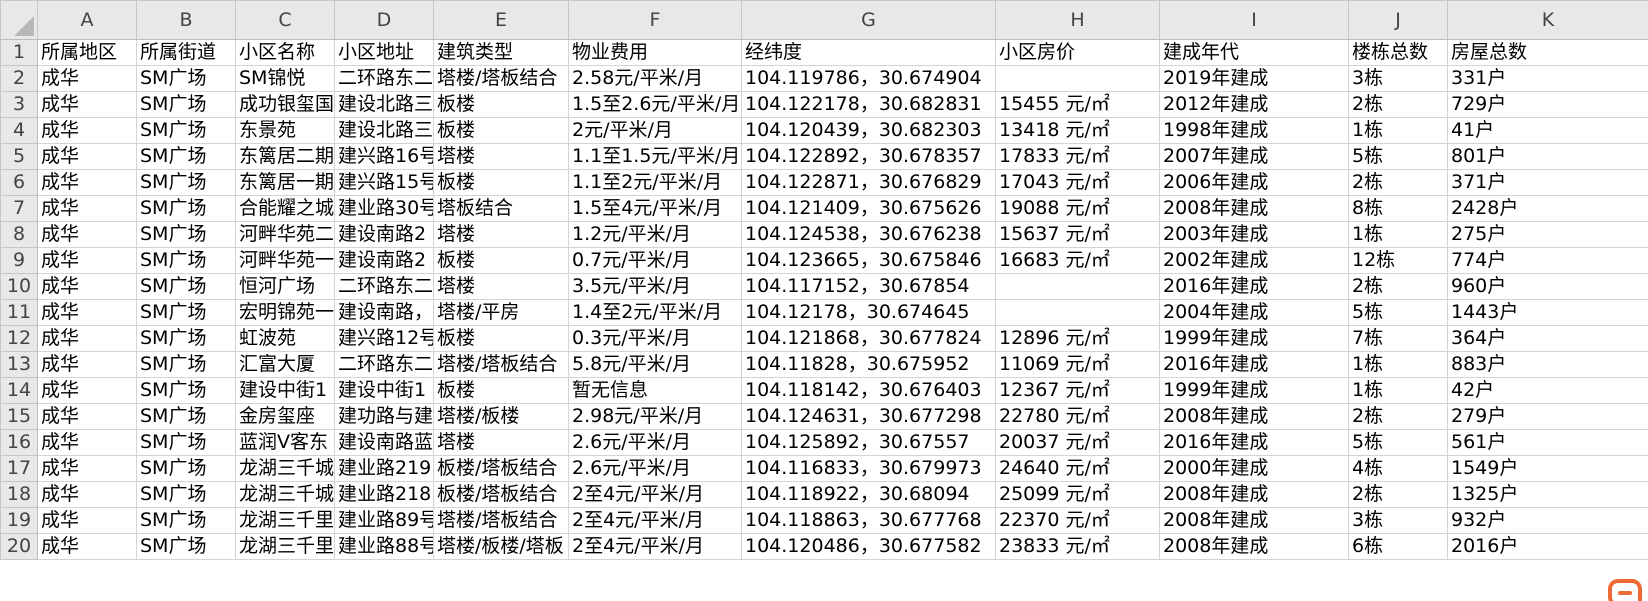 Image resolution: width=1648 pixels, height=601 pixels. Describe the element at coordinates (19, 468) in the screenshot. I see `row-header: 17` at that location.